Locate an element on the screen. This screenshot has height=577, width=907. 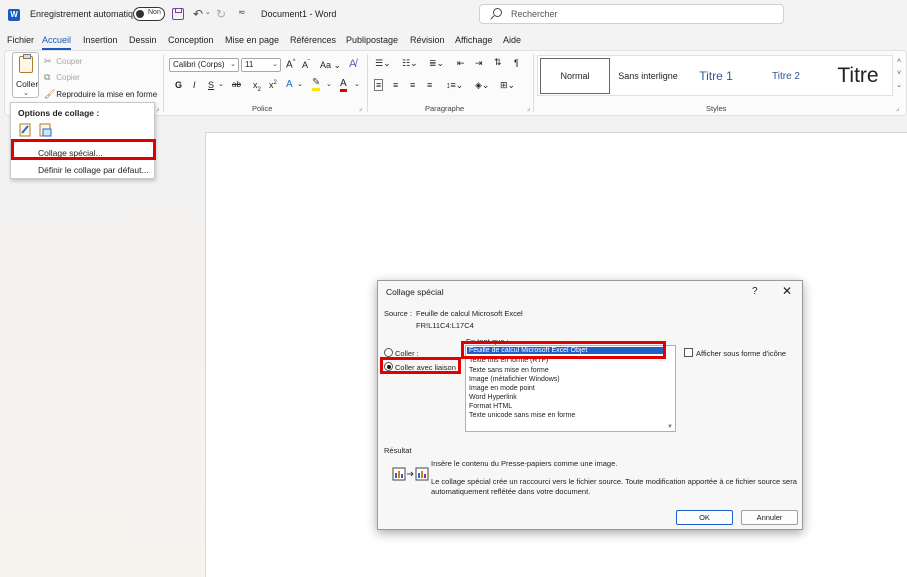
text-effects-icon: A is located at coordinates (289, 84).